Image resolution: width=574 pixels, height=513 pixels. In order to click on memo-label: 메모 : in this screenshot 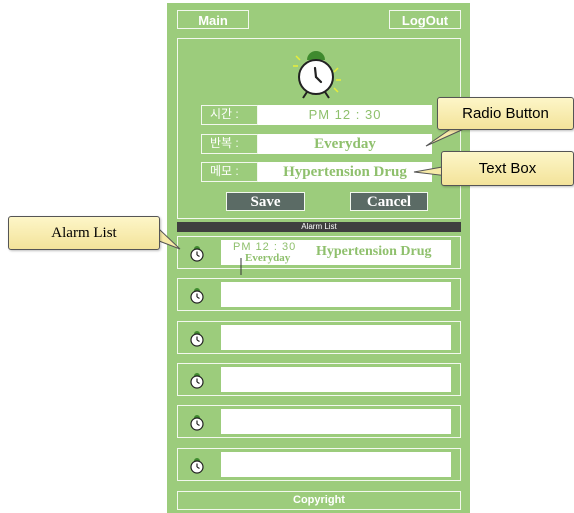, I will do `click(229, 172)`.